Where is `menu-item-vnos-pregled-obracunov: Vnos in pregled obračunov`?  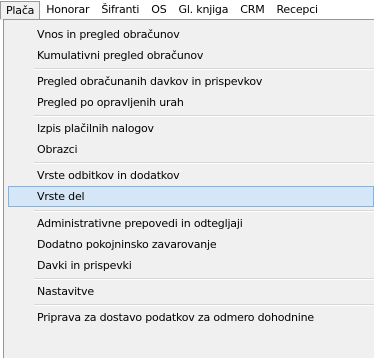
menu-item-vnos-pregled-obracunov: Vnos in pregled obračunov is located at coordinates (191, 34).